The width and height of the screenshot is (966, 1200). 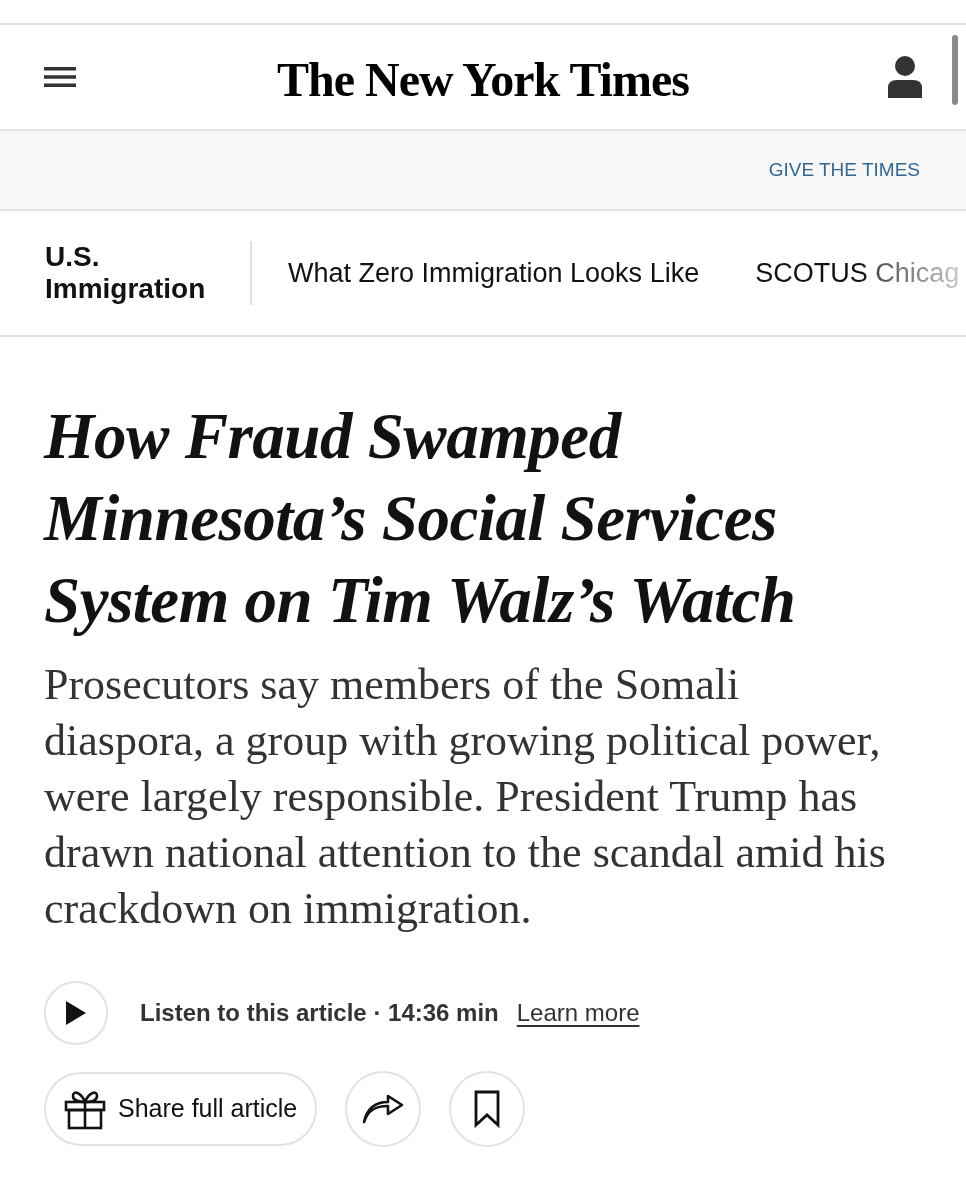 I want to click on learn-more-link: Learn more, so click(x=578, y=1013).